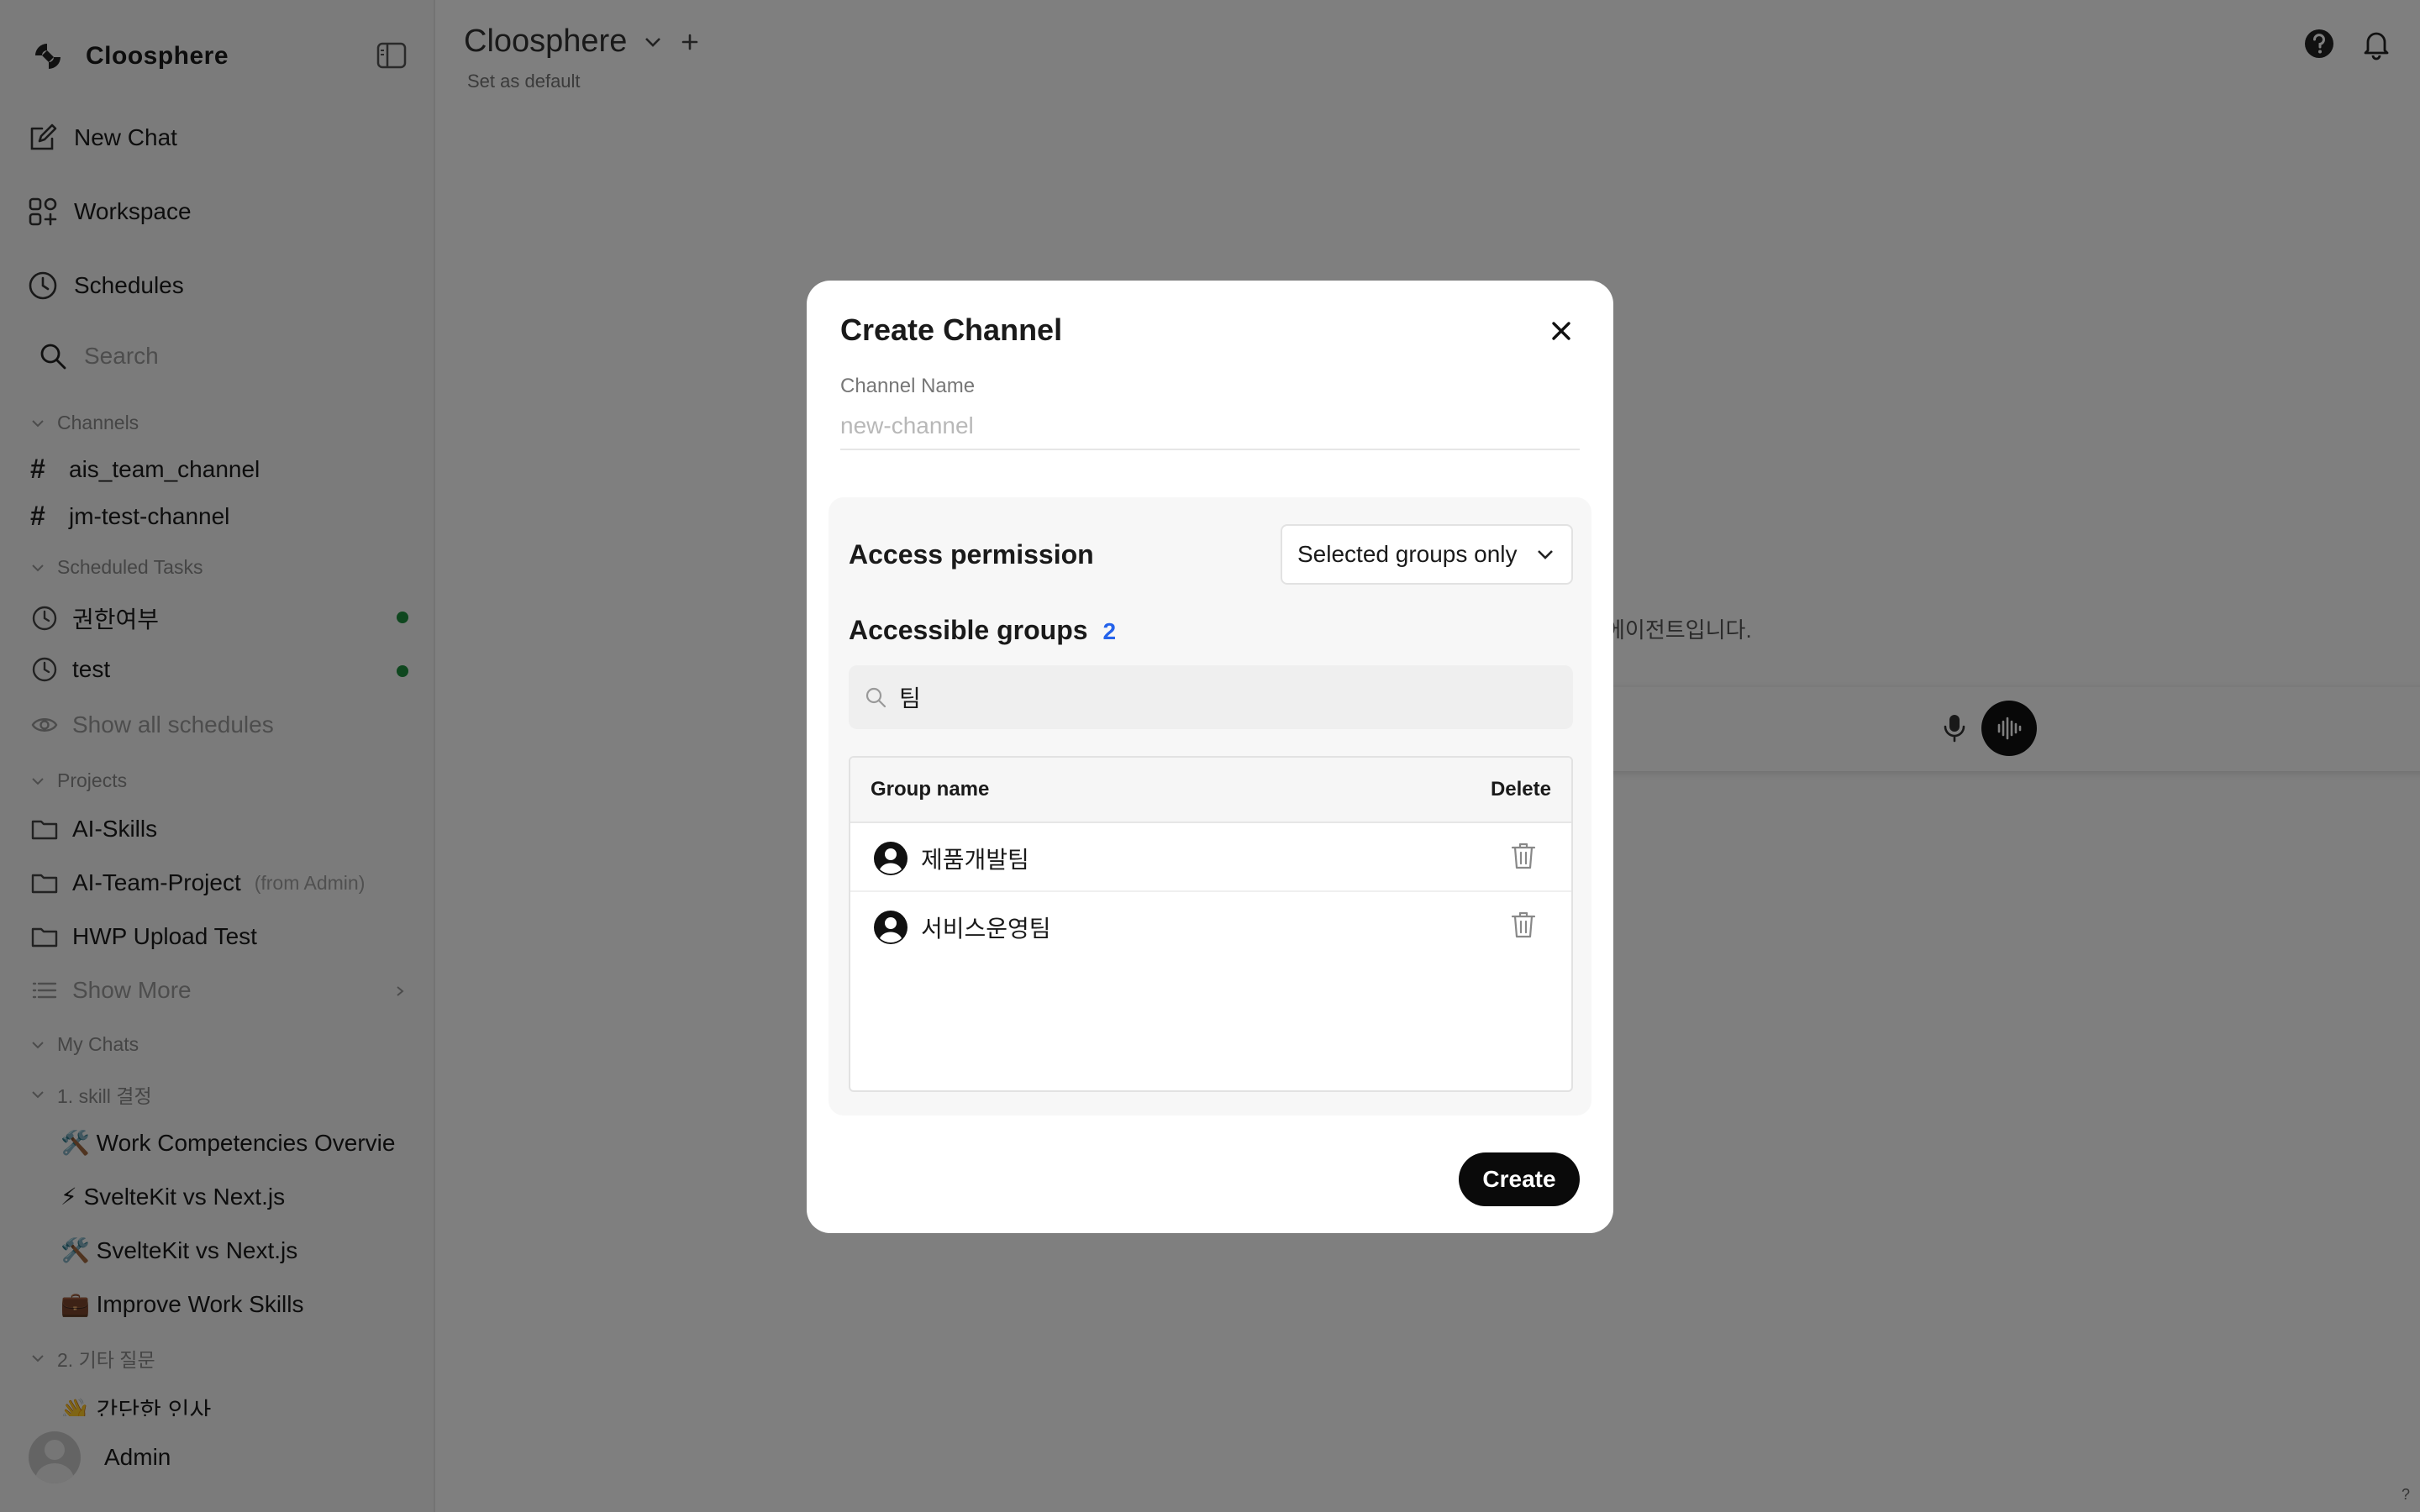  Describe the element at coordinates (1561, 331) in the screenshot. I see `close-icon` at that location.